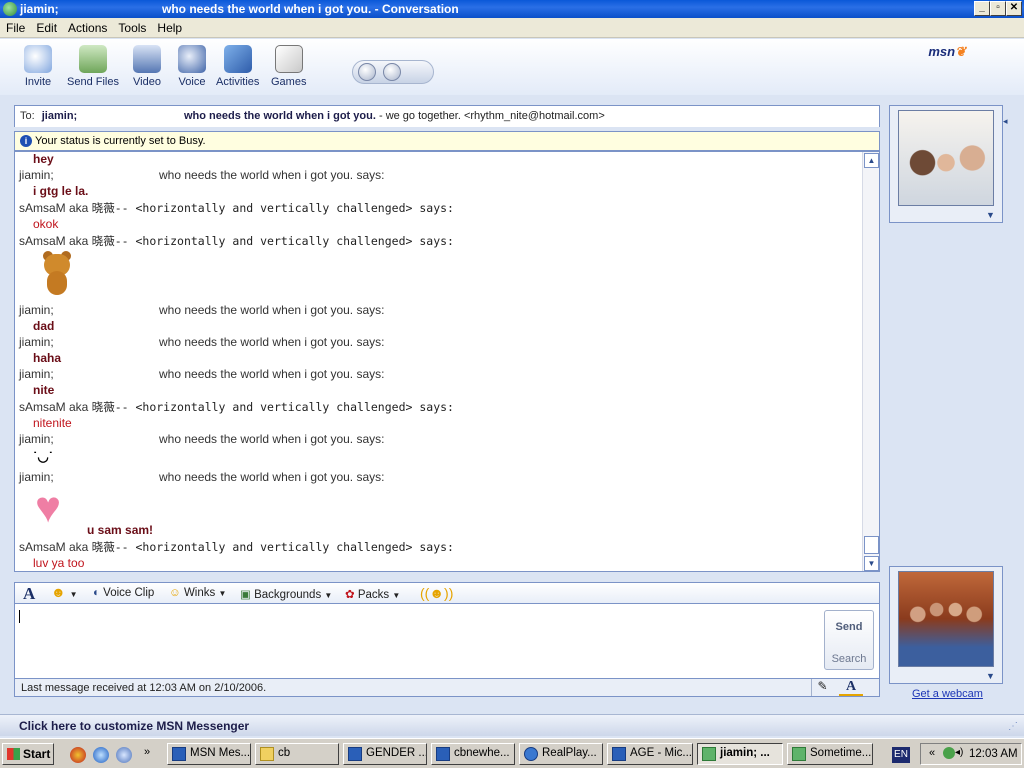  Describe the element at coordinates (92, 59) in the screenshot. I see `send-files-icon` at that location.